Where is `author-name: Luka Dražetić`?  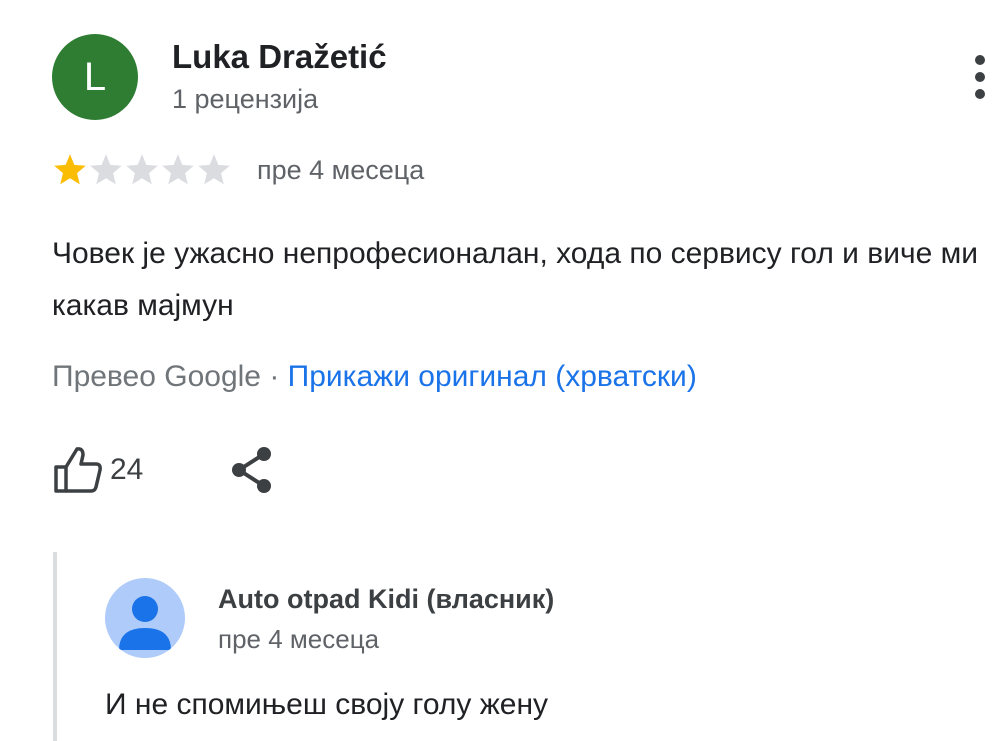
author-name: Luka Dražetić is located at coordinates (279, 57).